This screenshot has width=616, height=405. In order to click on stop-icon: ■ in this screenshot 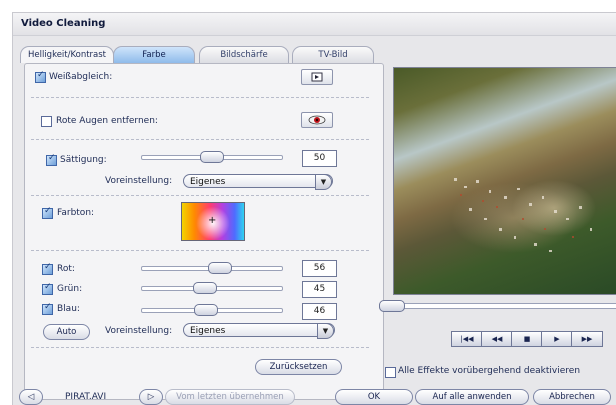, I will do `click(527, 339)`.